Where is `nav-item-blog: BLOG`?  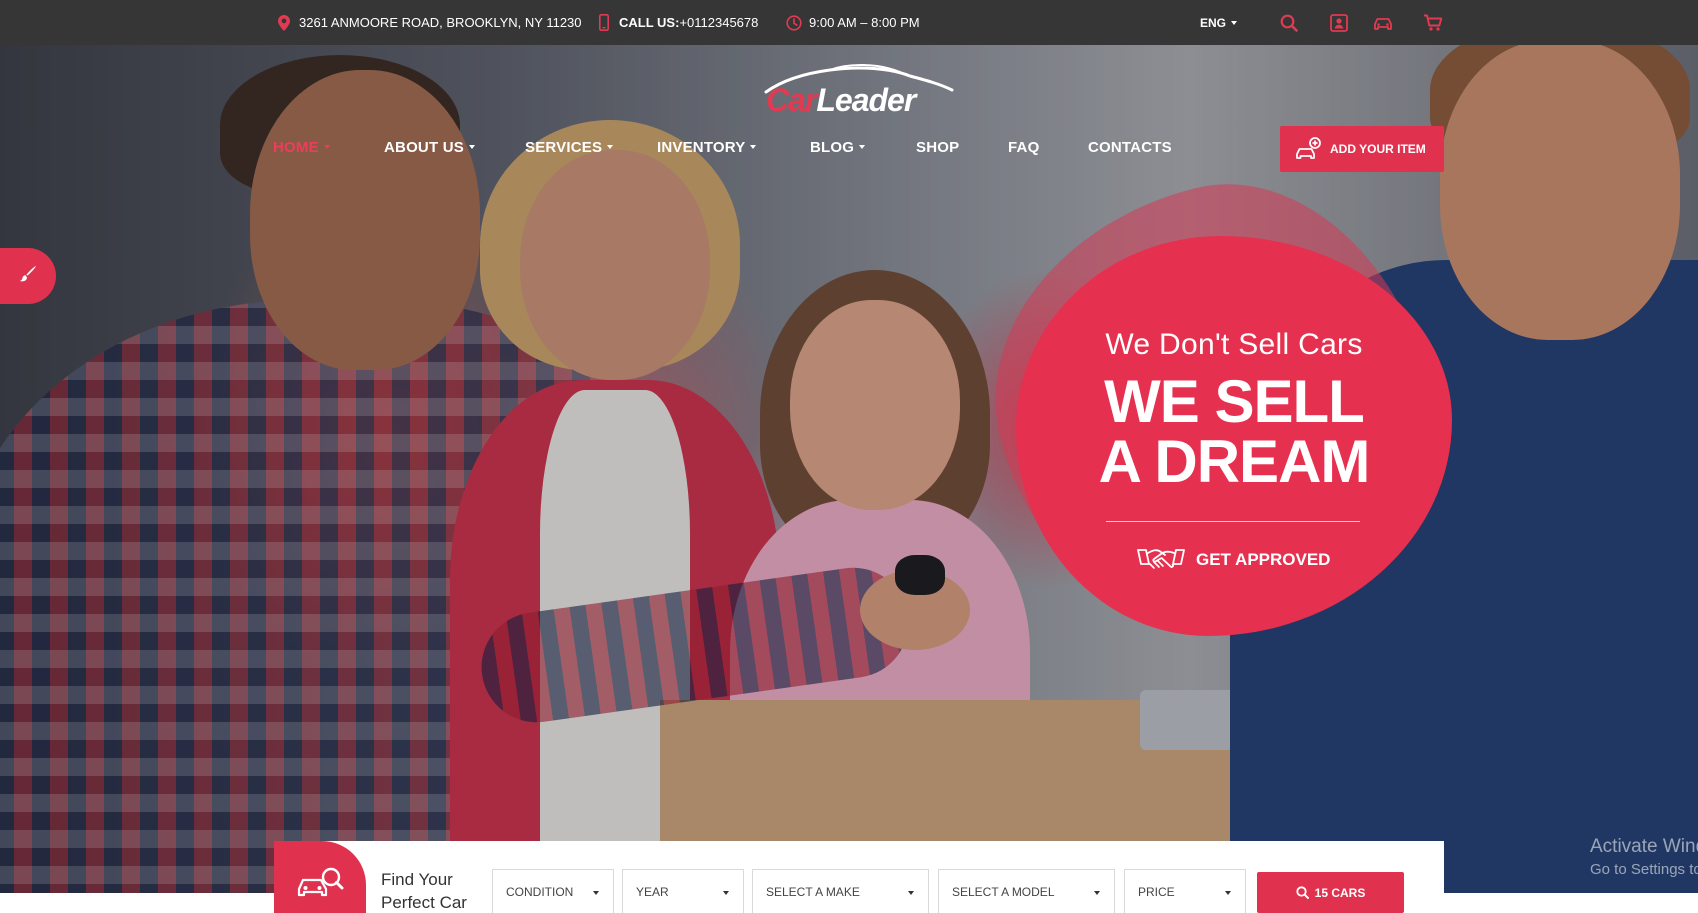 nav-item-blog: BLOG is located at coordinates (838, 147).